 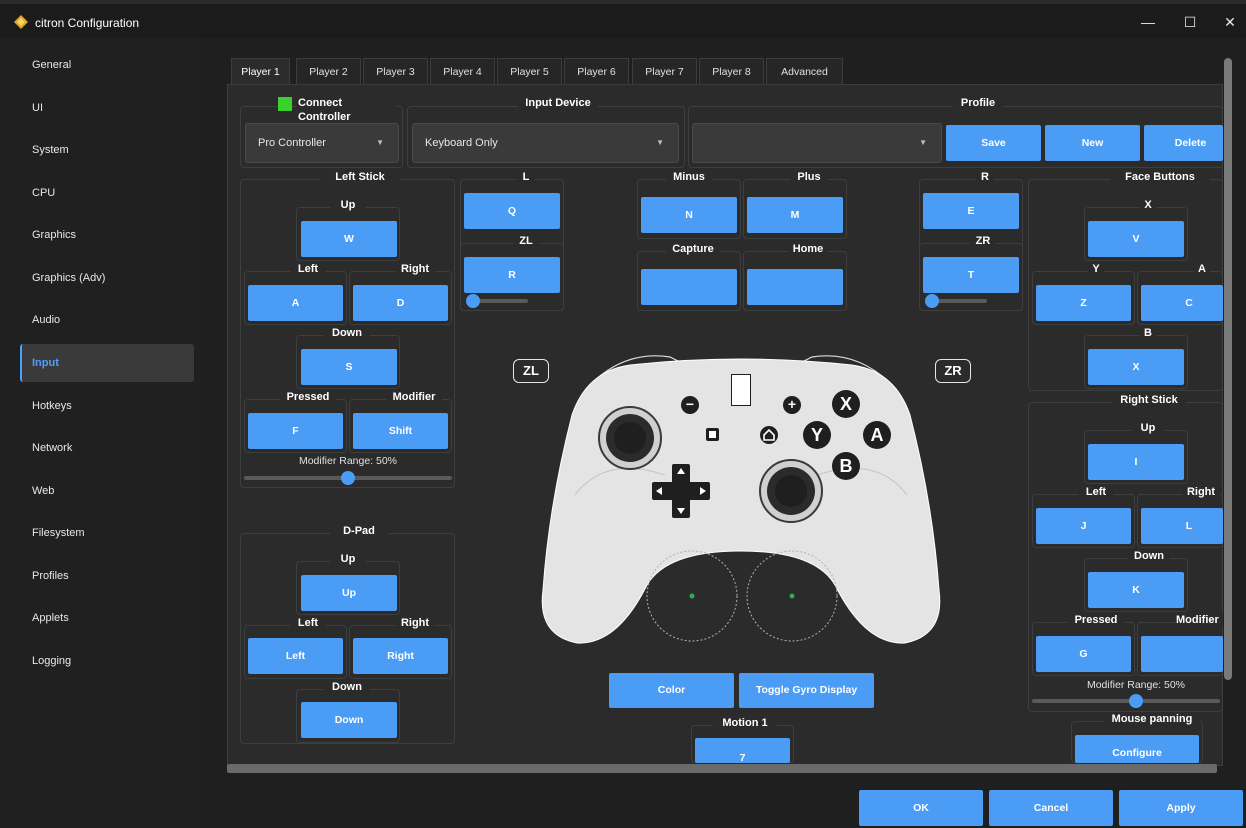 What do you see at coordinates (328, 71) in the screenshot?
I see `tab-player-2: Player 2` at bounding box center [328, 71].